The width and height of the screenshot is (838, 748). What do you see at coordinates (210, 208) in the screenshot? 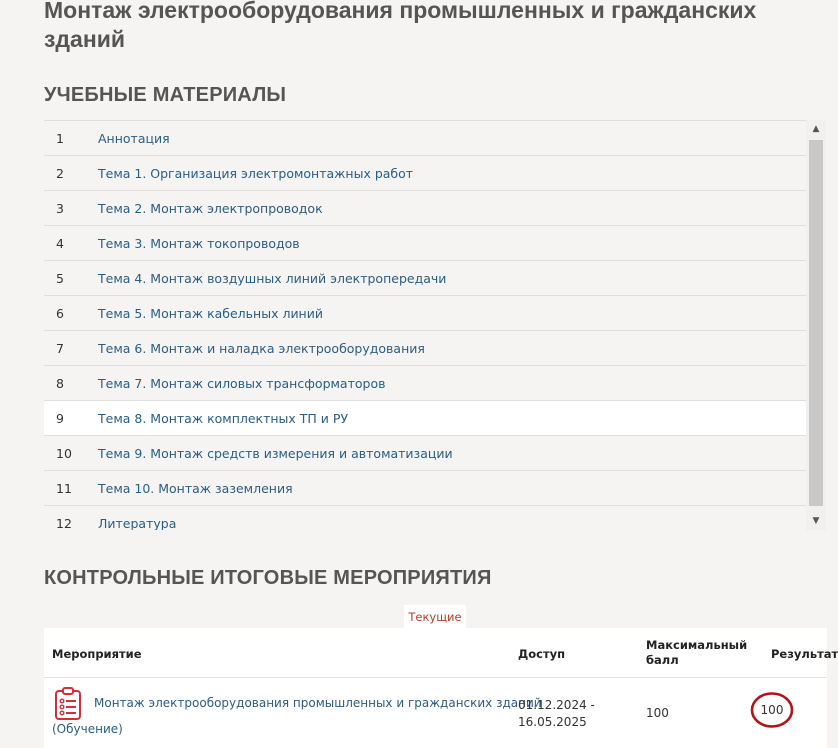
I see `material-link: Тема 2. Монтаж электропроводок` at bounding box center [210, 208].